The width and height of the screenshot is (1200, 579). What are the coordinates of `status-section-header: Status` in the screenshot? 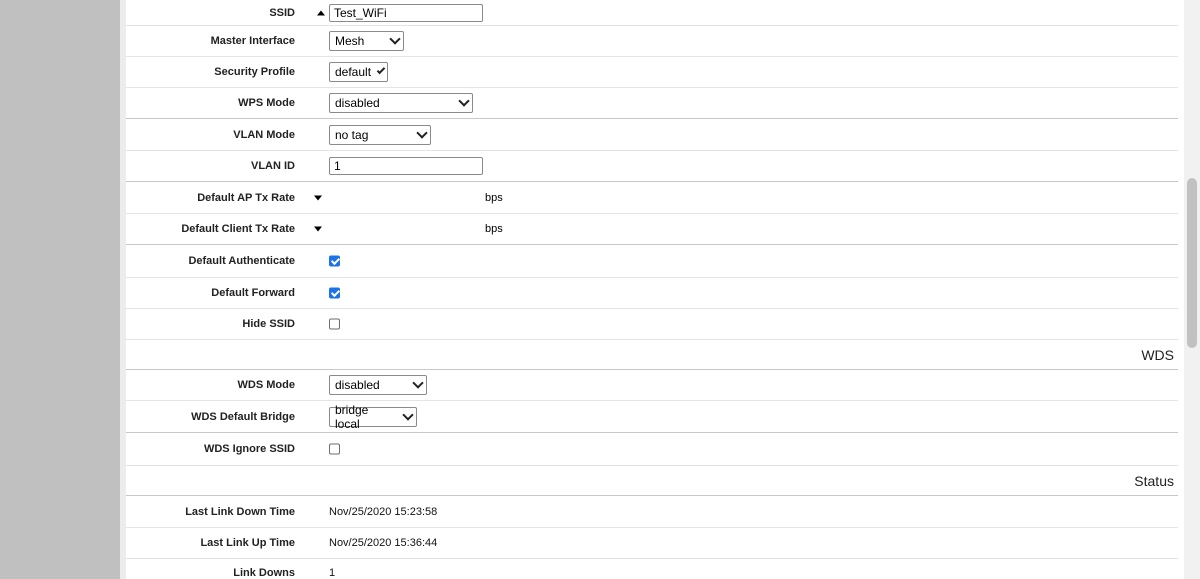 It's located at (652, 481).